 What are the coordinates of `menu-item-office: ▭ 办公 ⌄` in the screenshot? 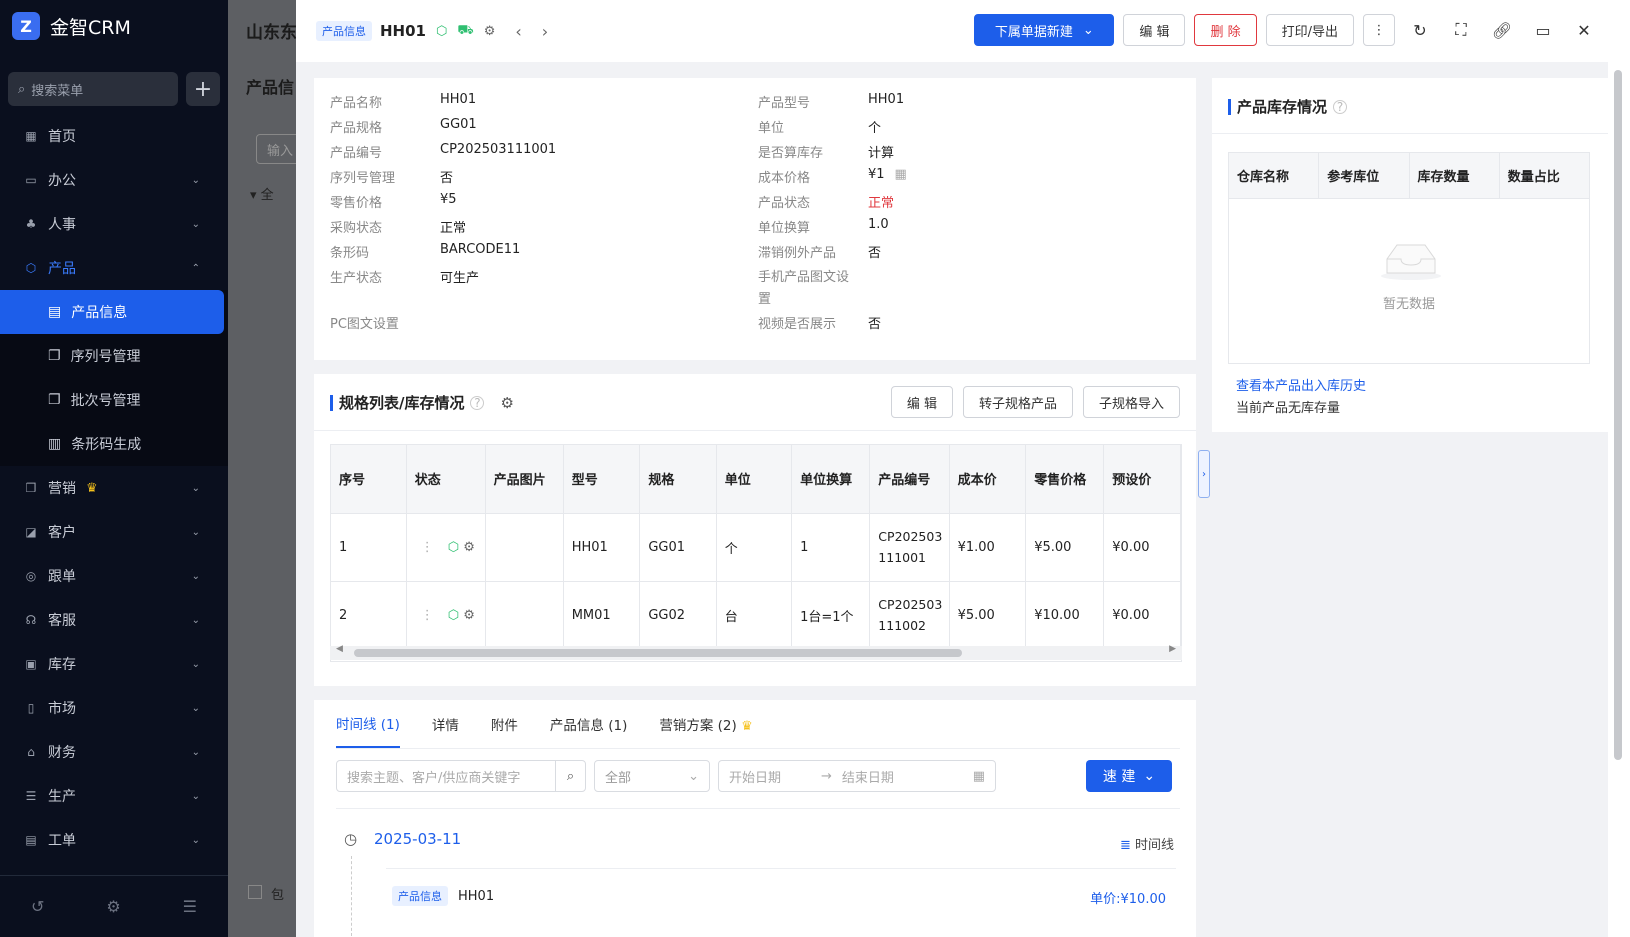 It's located at (114, 180).